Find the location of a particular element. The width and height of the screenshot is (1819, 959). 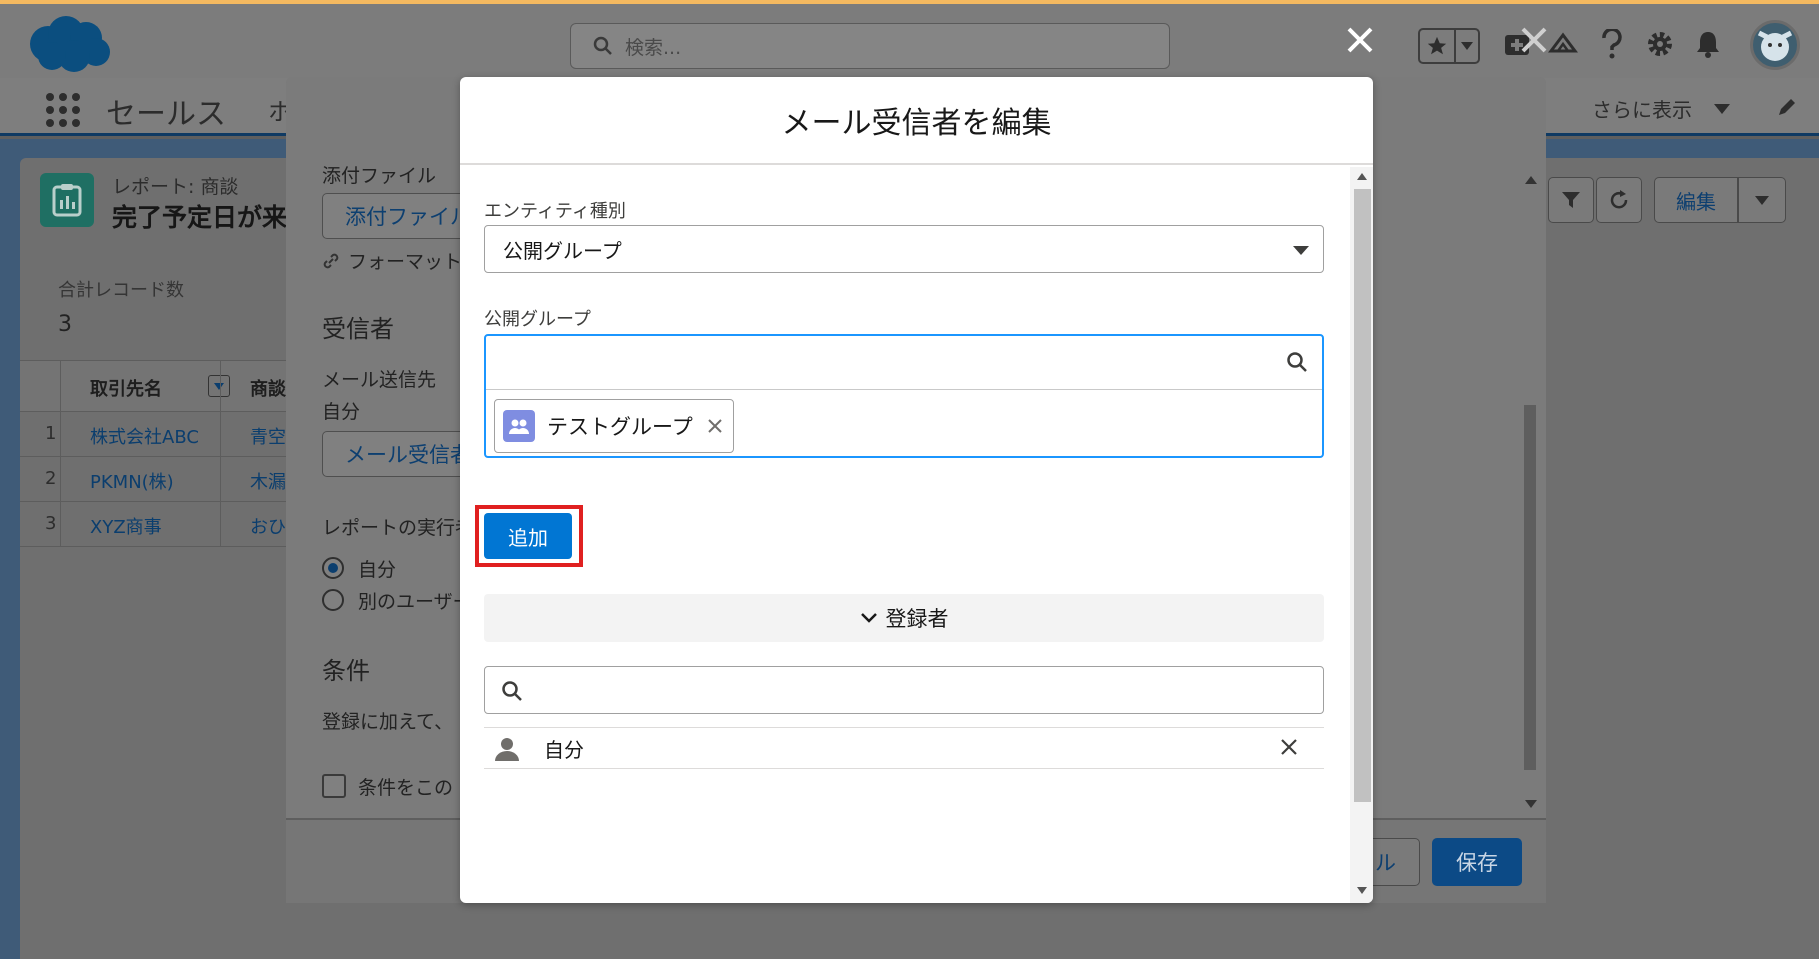

run-as-self-label: 自分 is located at coordinates (377, 570).